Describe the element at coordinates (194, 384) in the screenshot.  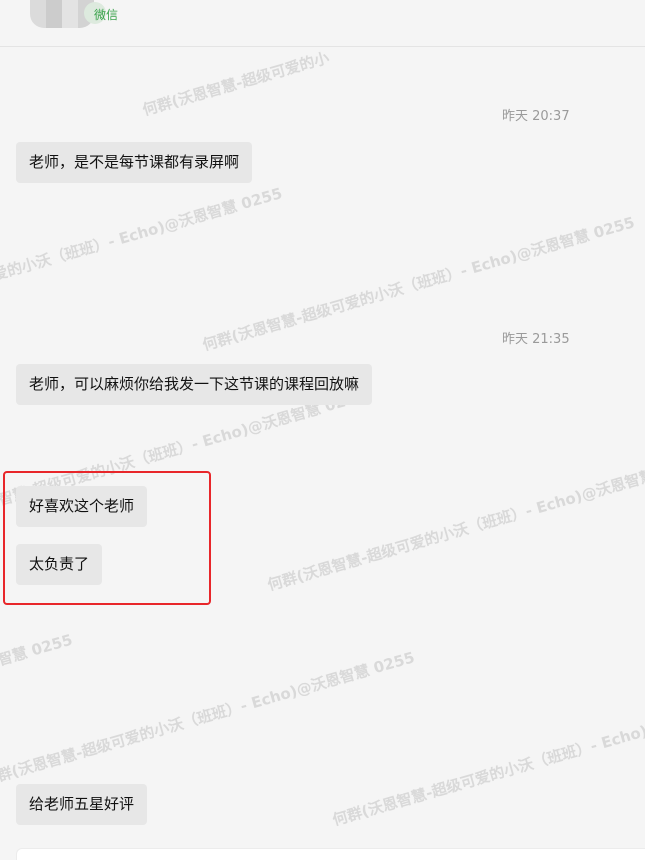
I see `message-bubble: 老师，可以麻烦你给我发一下这节课的课程回放嘛` at that location.